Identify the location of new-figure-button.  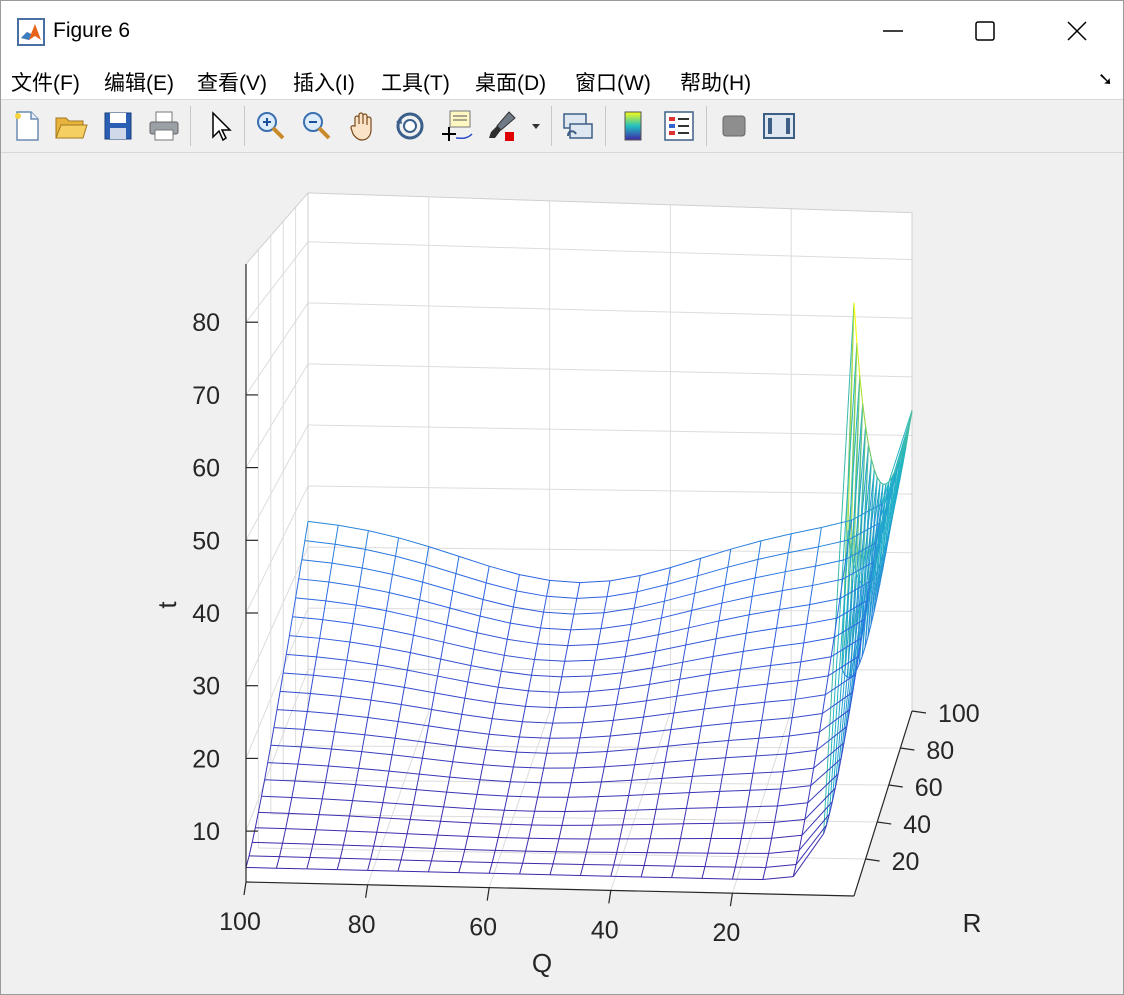
(27, 126).